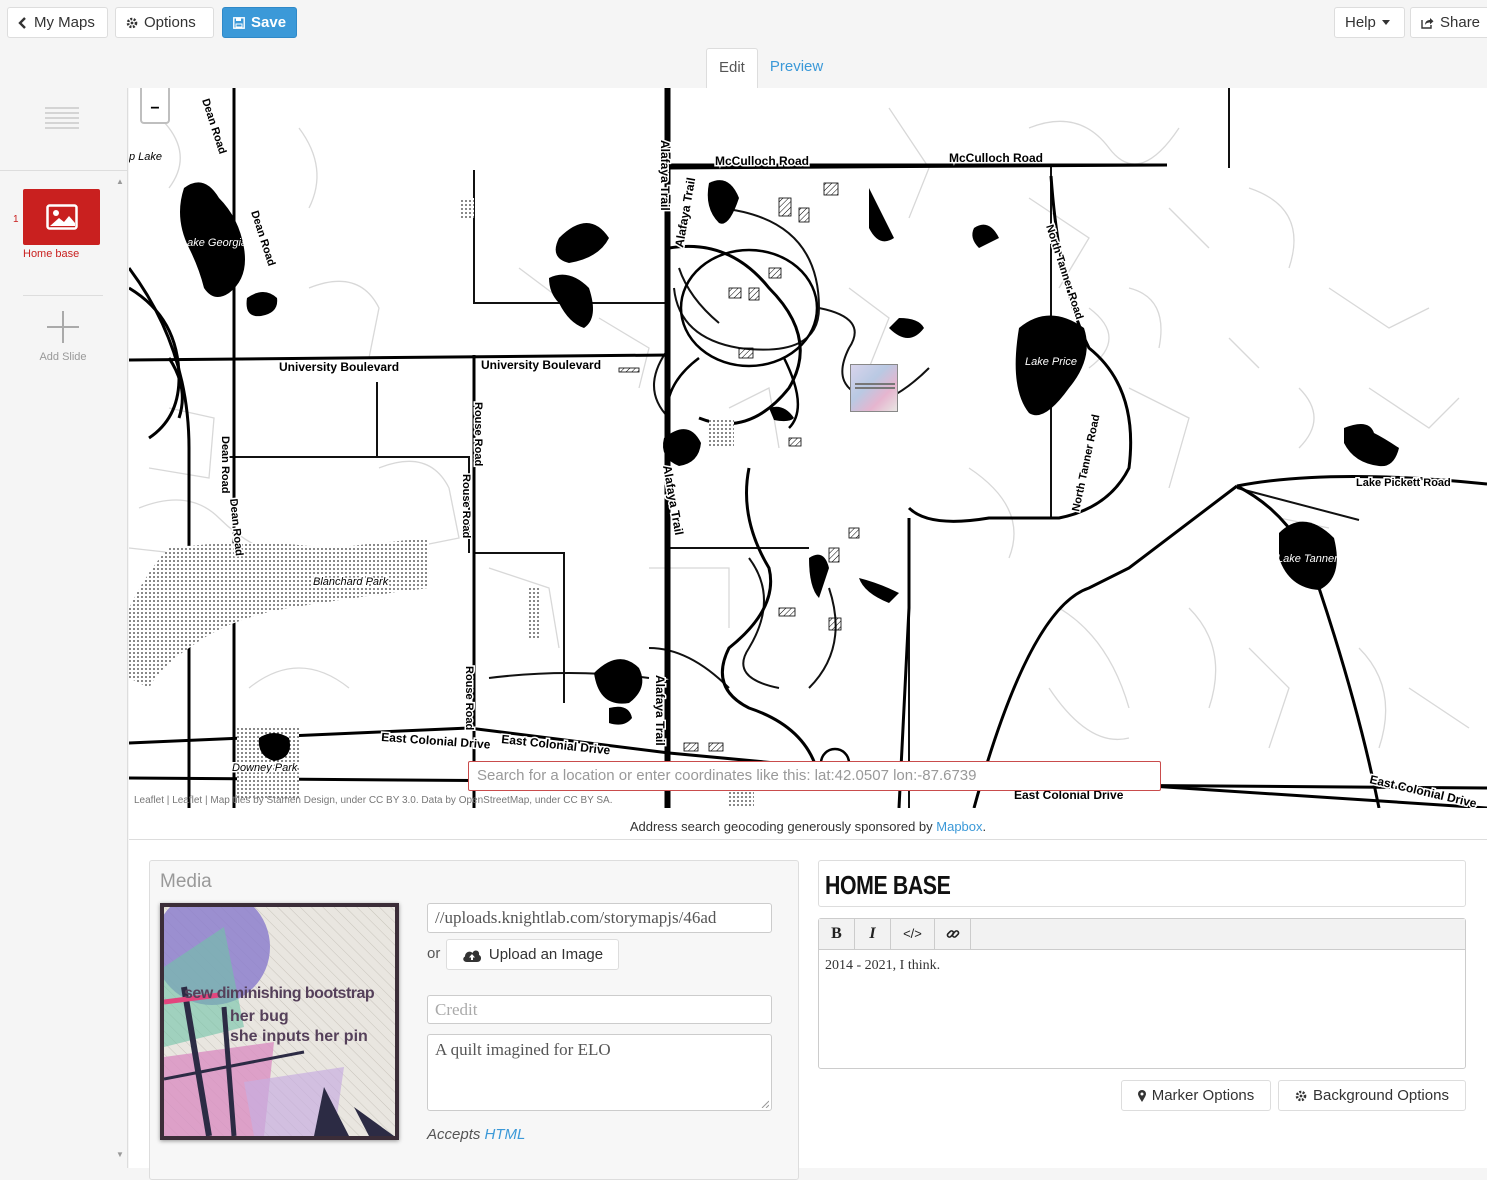  What do you see at coordinates (1427, 23) in the screenshot?
I see `share-icon` at bounding box center [1427, 23].